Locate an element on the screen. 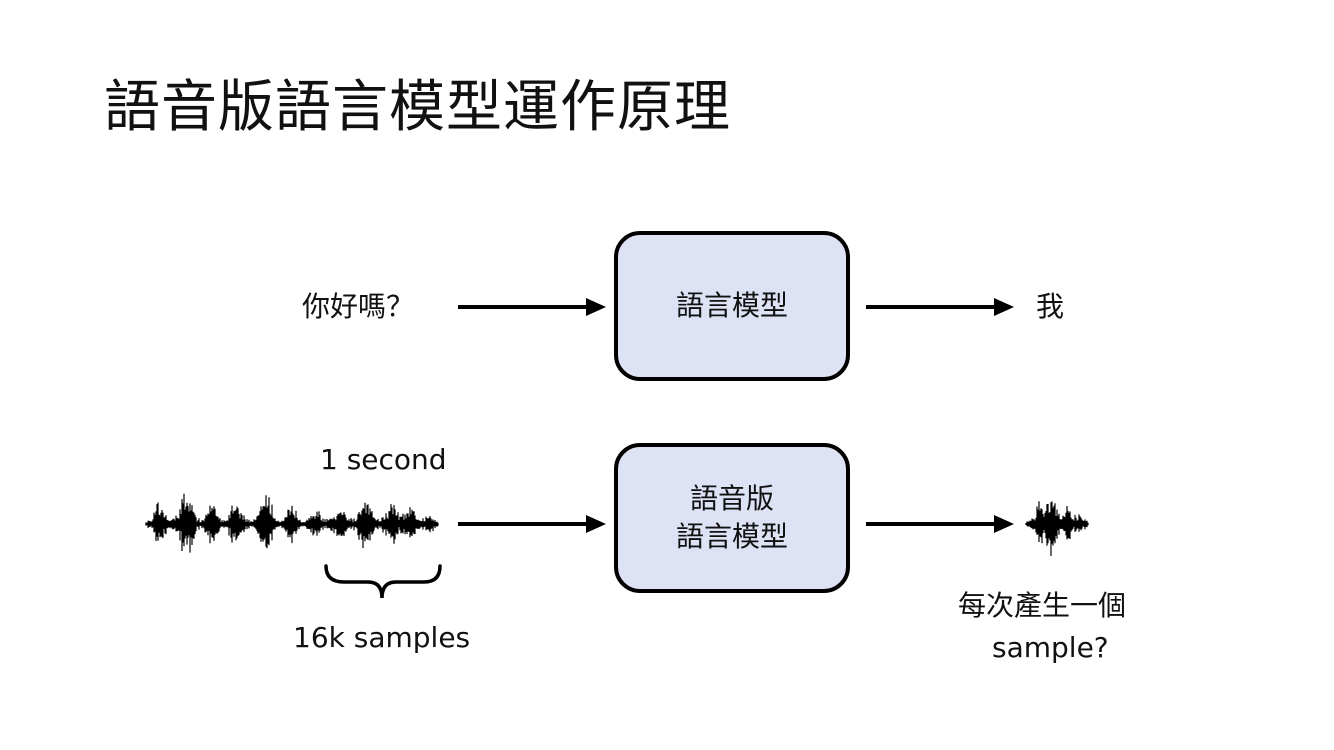 The image size is (1334, 750). language-model-box: 語言模型 is located at coordinates (732, 306).